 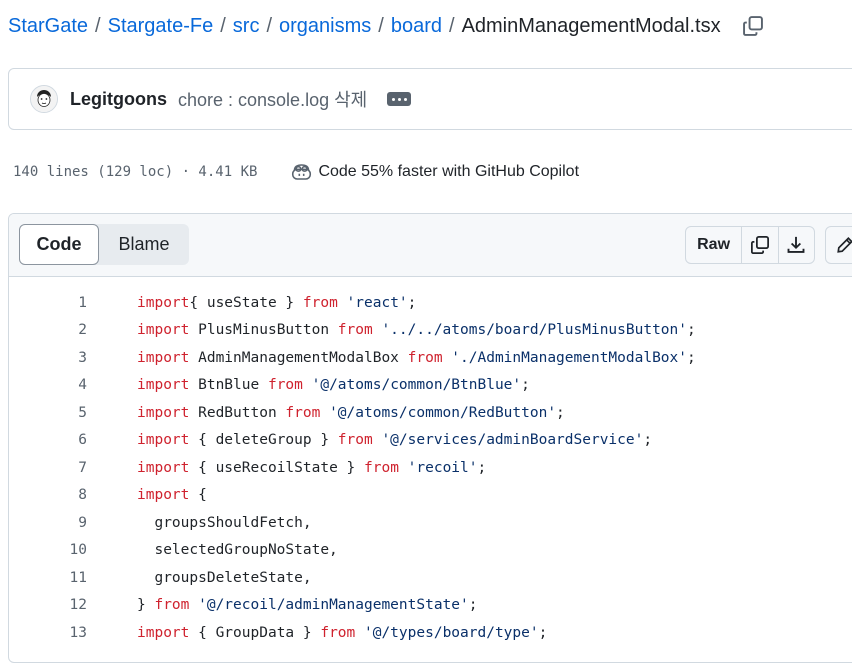 What do you see at coordinates (199, 523) in the screenshot?
I see `code-text: groupsShouldFetch,` at bounding box center [199, 523].